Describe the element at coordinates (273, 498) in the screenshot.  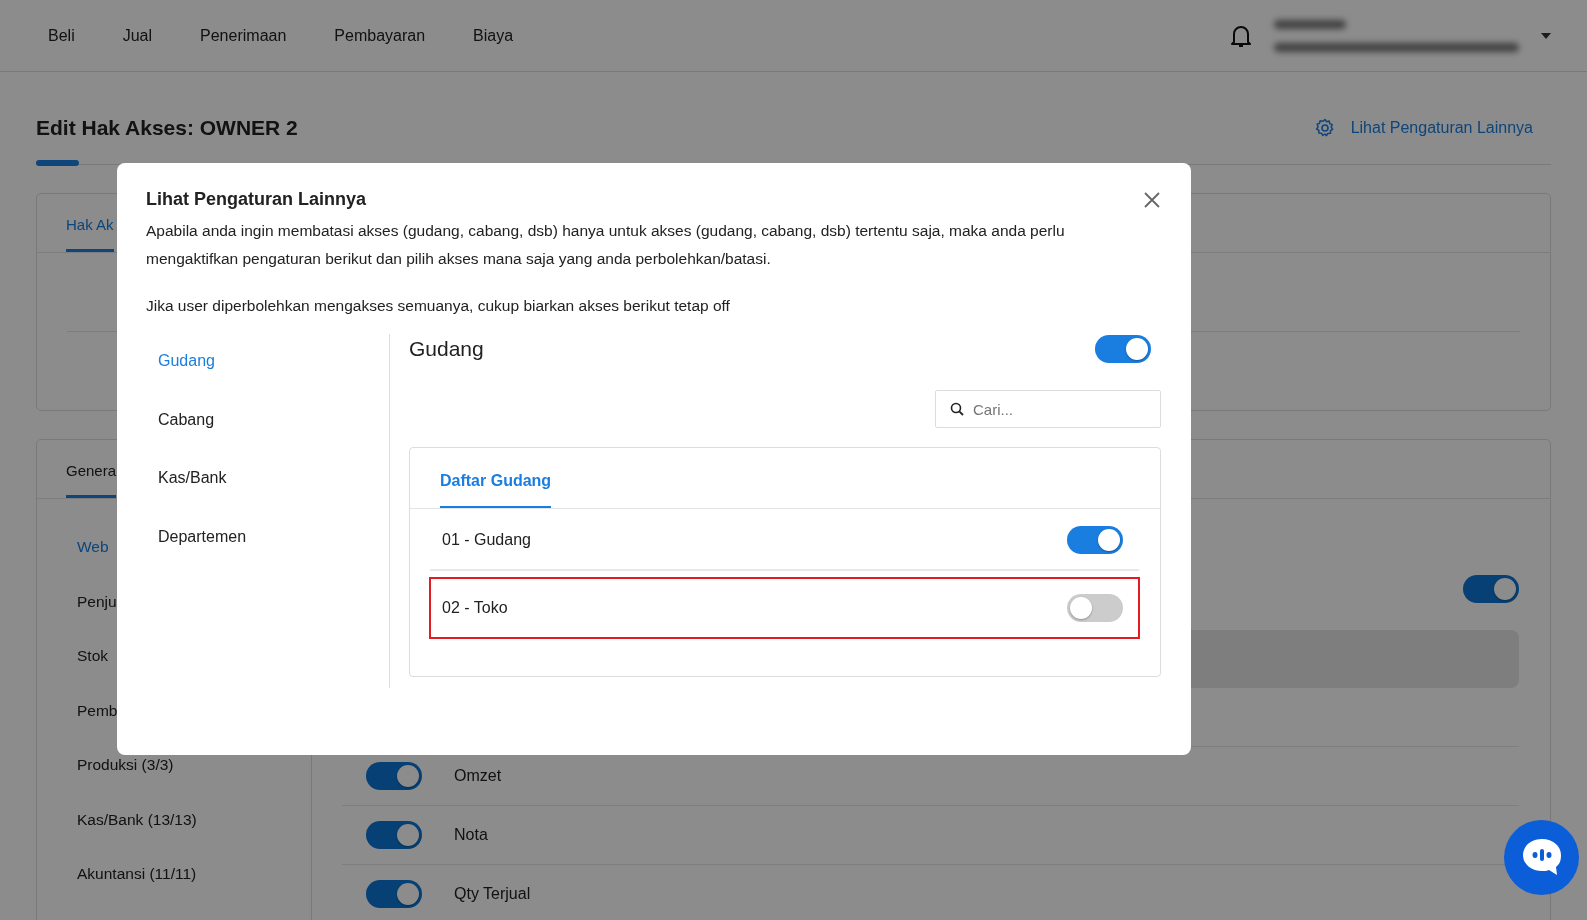
I see `menu-item: Kas/Bank` at that location.